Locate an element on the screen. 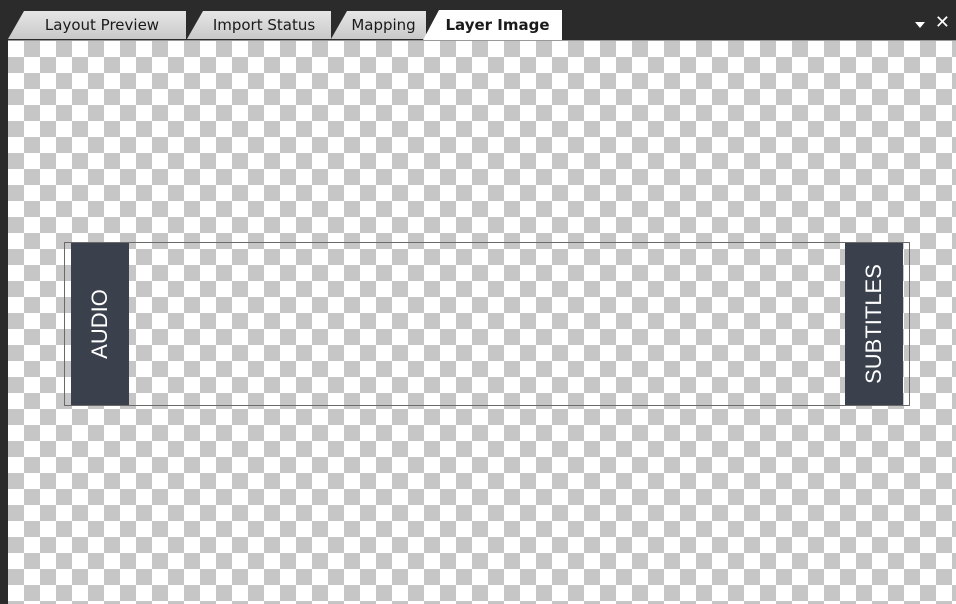  tab-label: Layer Image is located at coordinates (497, 25).